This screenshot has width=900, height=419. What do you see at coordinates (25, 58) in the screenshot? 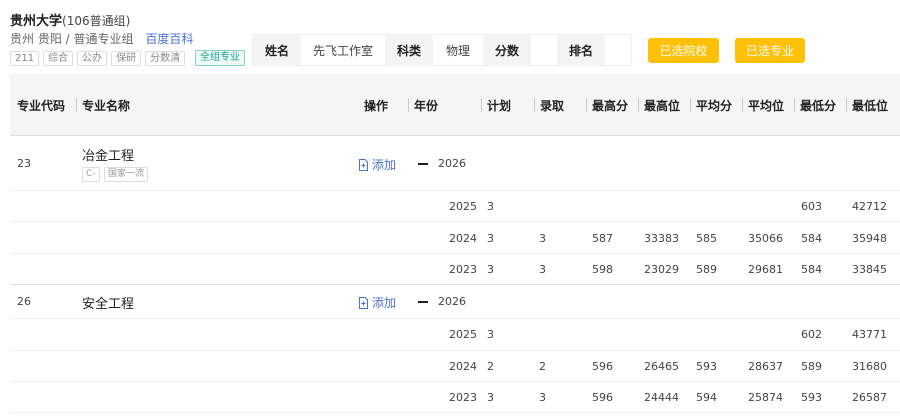
I see `tag-211: 211` at bounding box center [25, 58].